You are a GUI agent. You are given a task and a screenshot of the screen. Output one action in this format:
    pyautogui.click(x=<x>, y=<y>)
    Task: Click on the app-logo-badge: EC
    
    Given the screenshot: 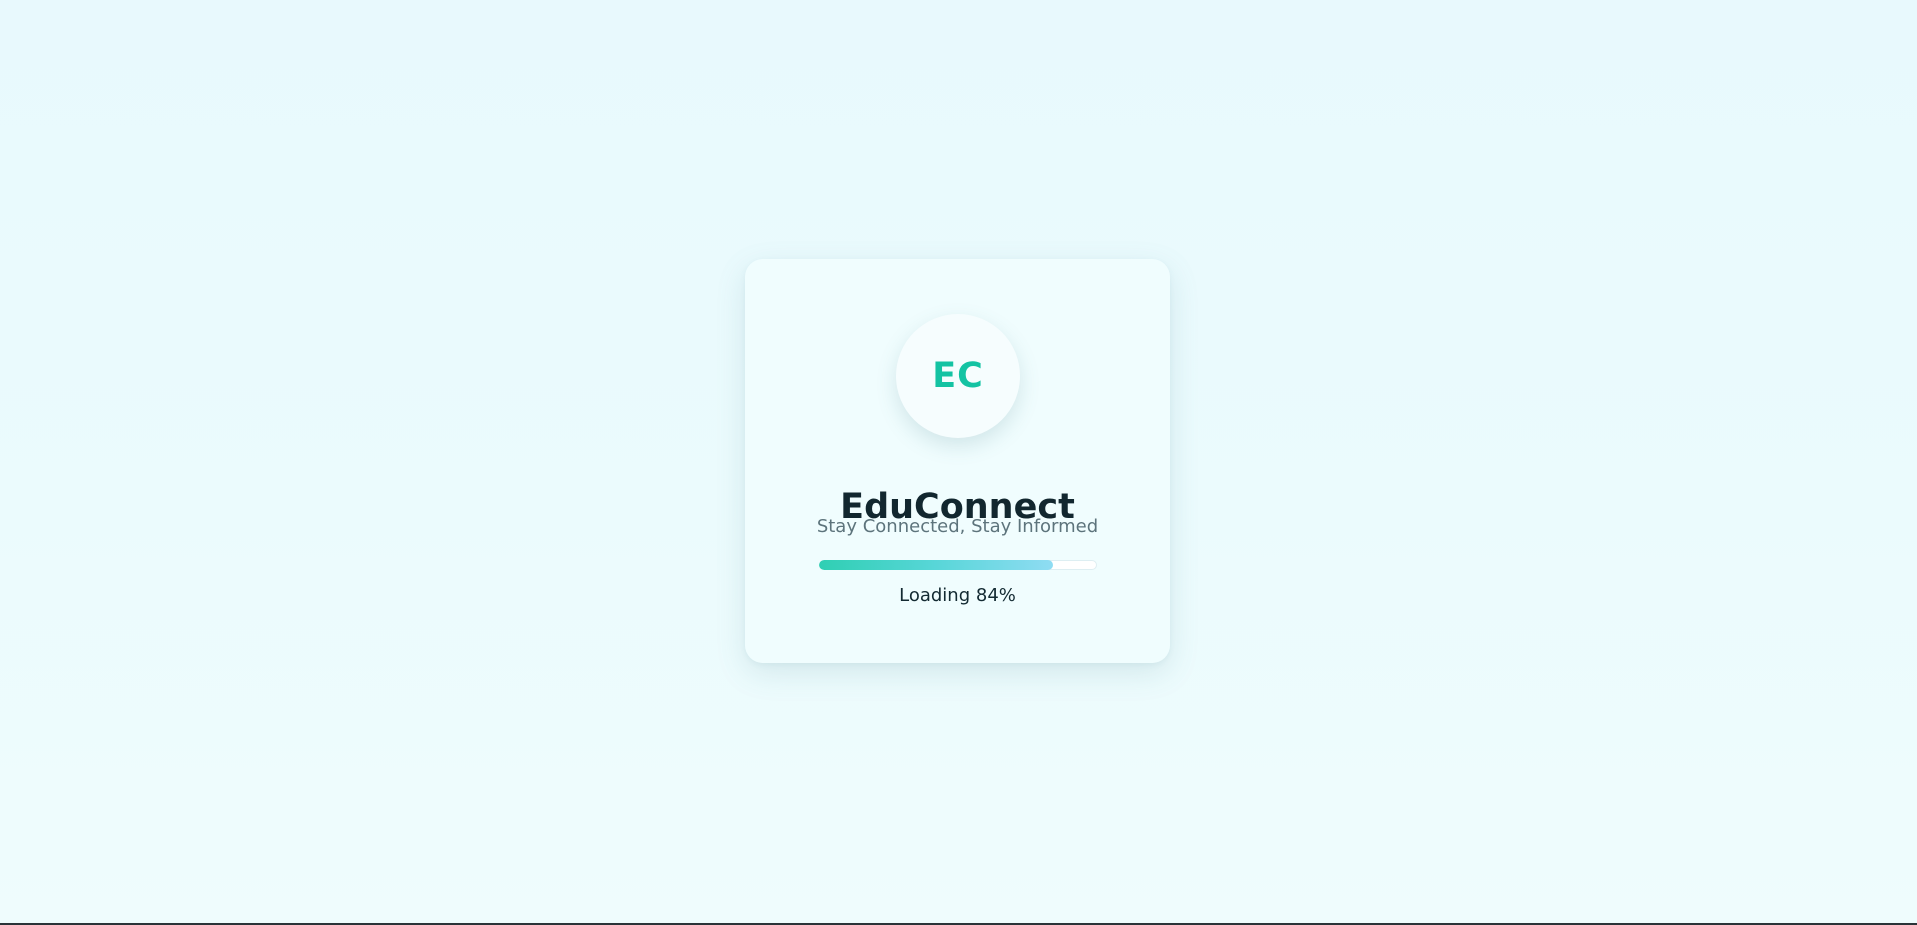 What is the action you would take?
    pyautogui.click(x=958, y=376)
    